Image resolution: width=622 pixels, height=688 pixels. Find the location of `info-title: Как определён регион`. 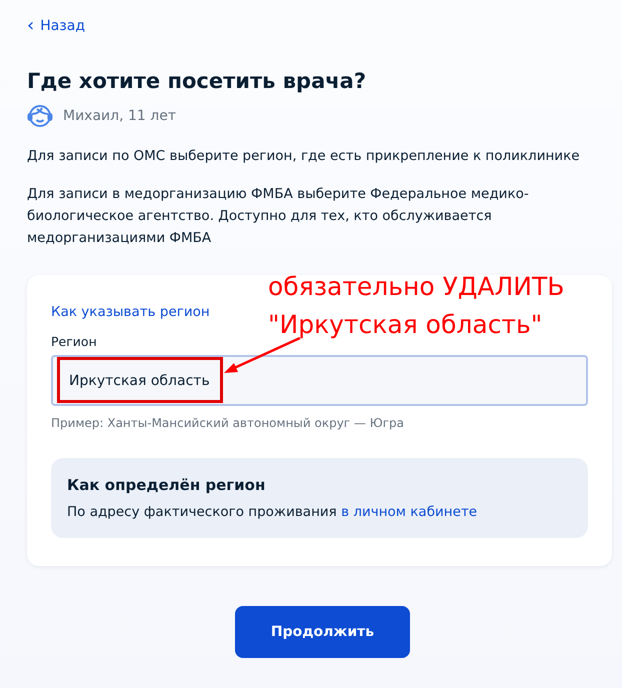

info-title: Как определён регион is located at coordinates (166, 485).